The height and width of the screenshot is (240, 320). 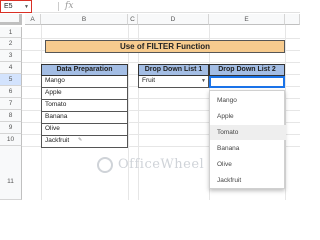 I want to click on row-header-9: 9, so click(x=11, y=128).